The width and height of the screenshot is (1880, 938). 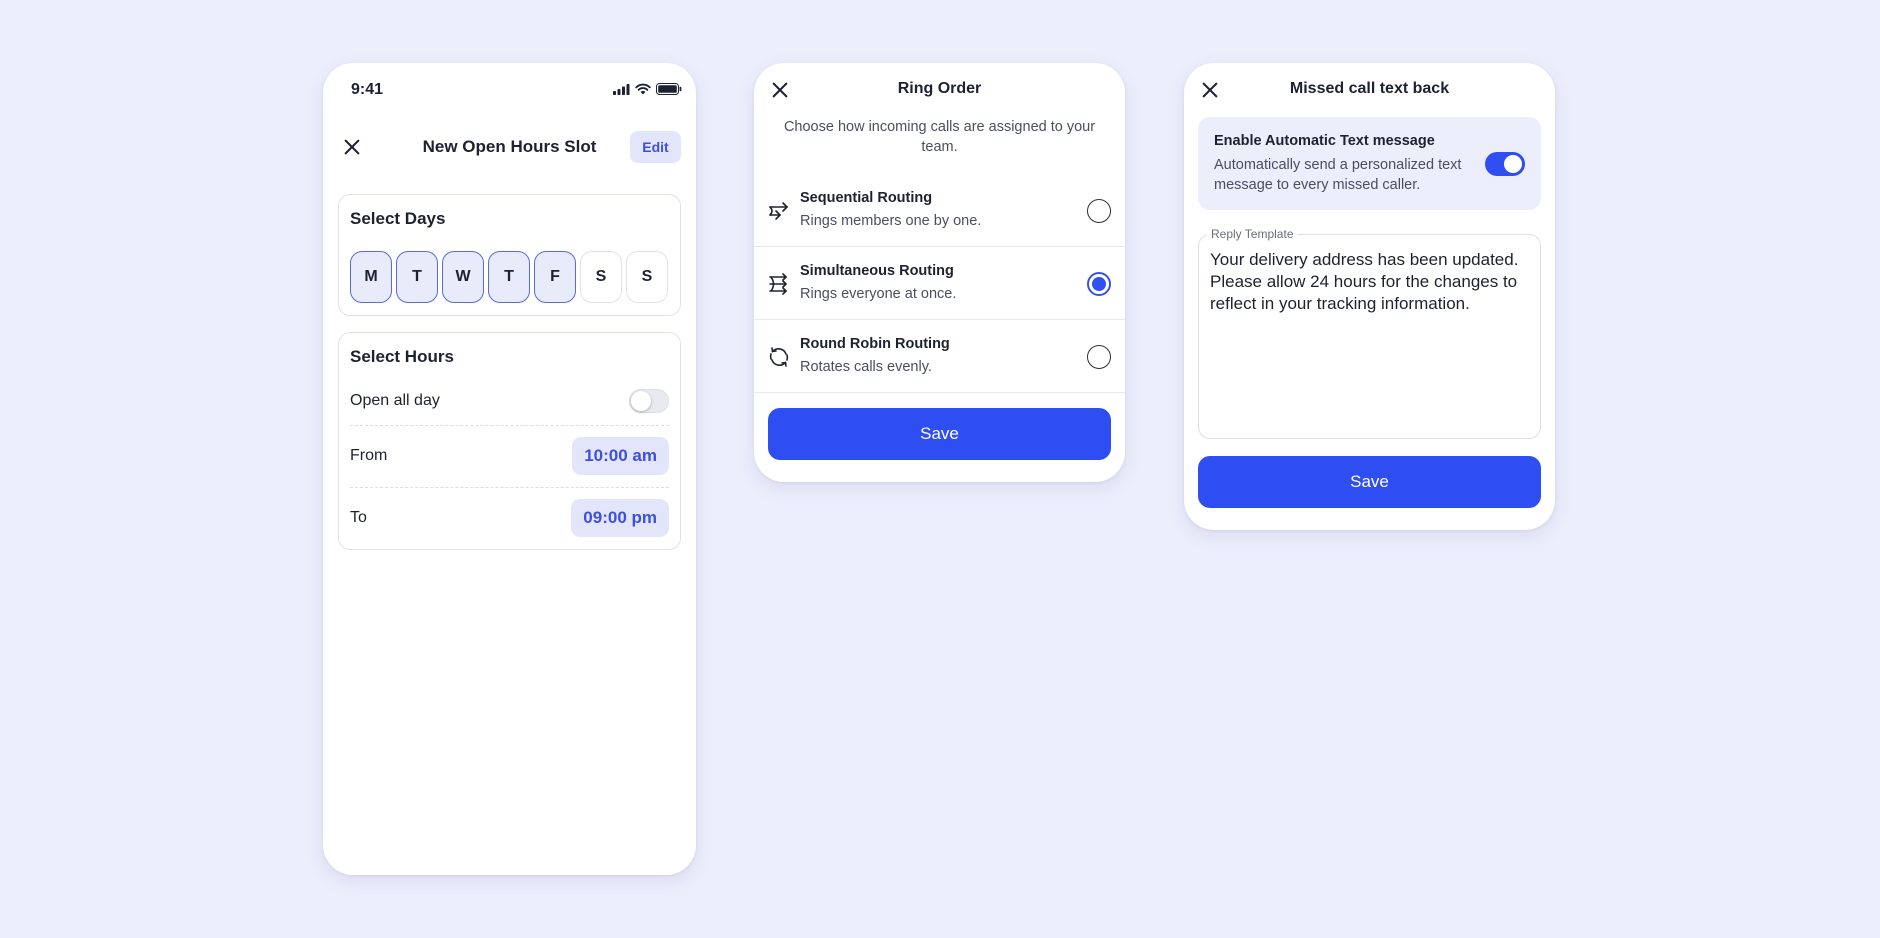 I want to click on missed-call-title: Missed call text back, so click(x=1369, y=88).